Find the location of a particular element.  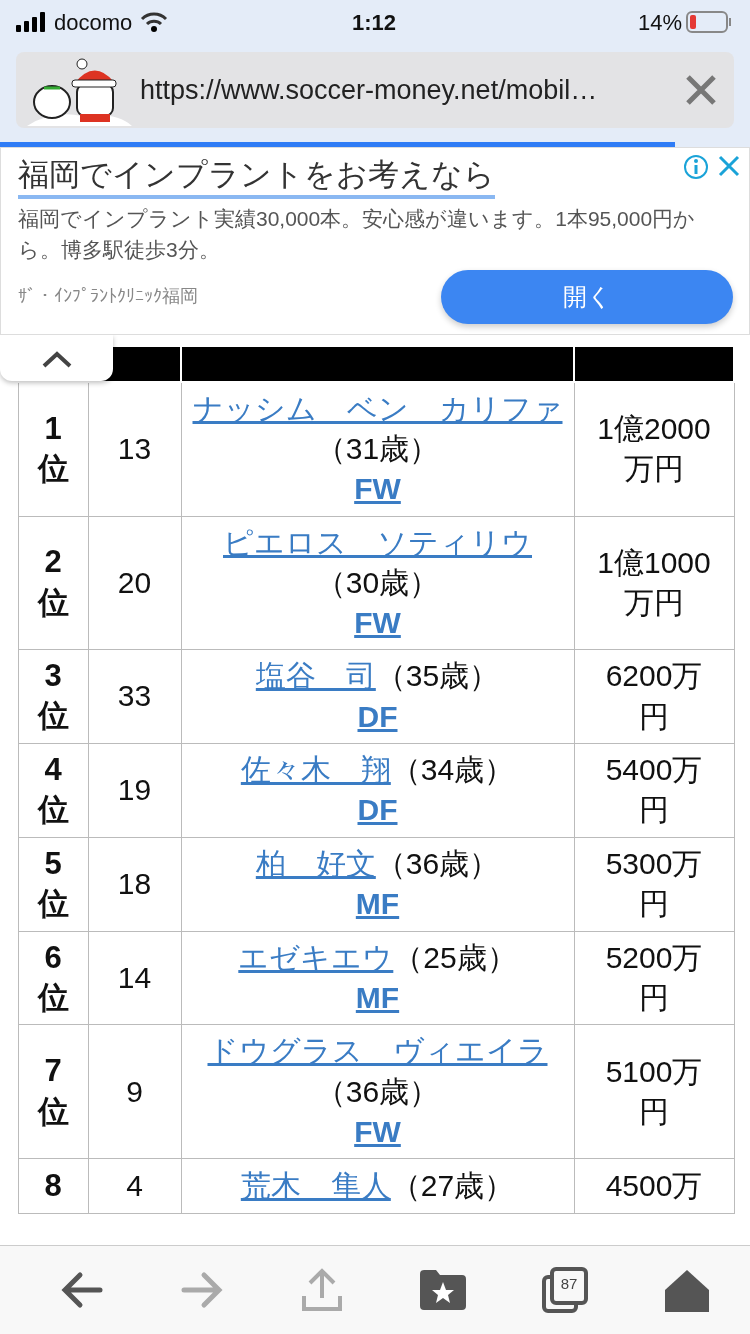

shirt-number: 18 is located at coordinates (134, 884).